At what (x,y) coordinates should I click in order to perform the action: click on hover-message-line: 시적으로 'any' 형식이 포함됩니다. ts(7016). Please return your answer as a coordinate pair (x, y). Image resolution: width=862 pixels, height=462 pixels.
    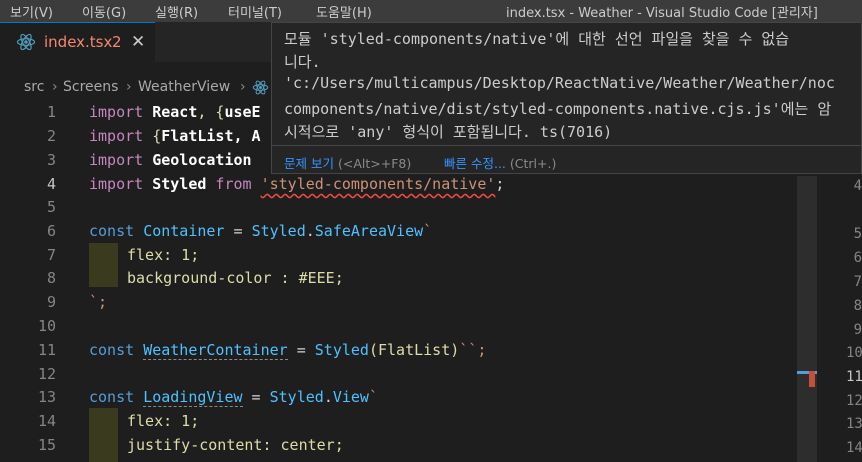
    Looking at the image, I should click on (448, 132).